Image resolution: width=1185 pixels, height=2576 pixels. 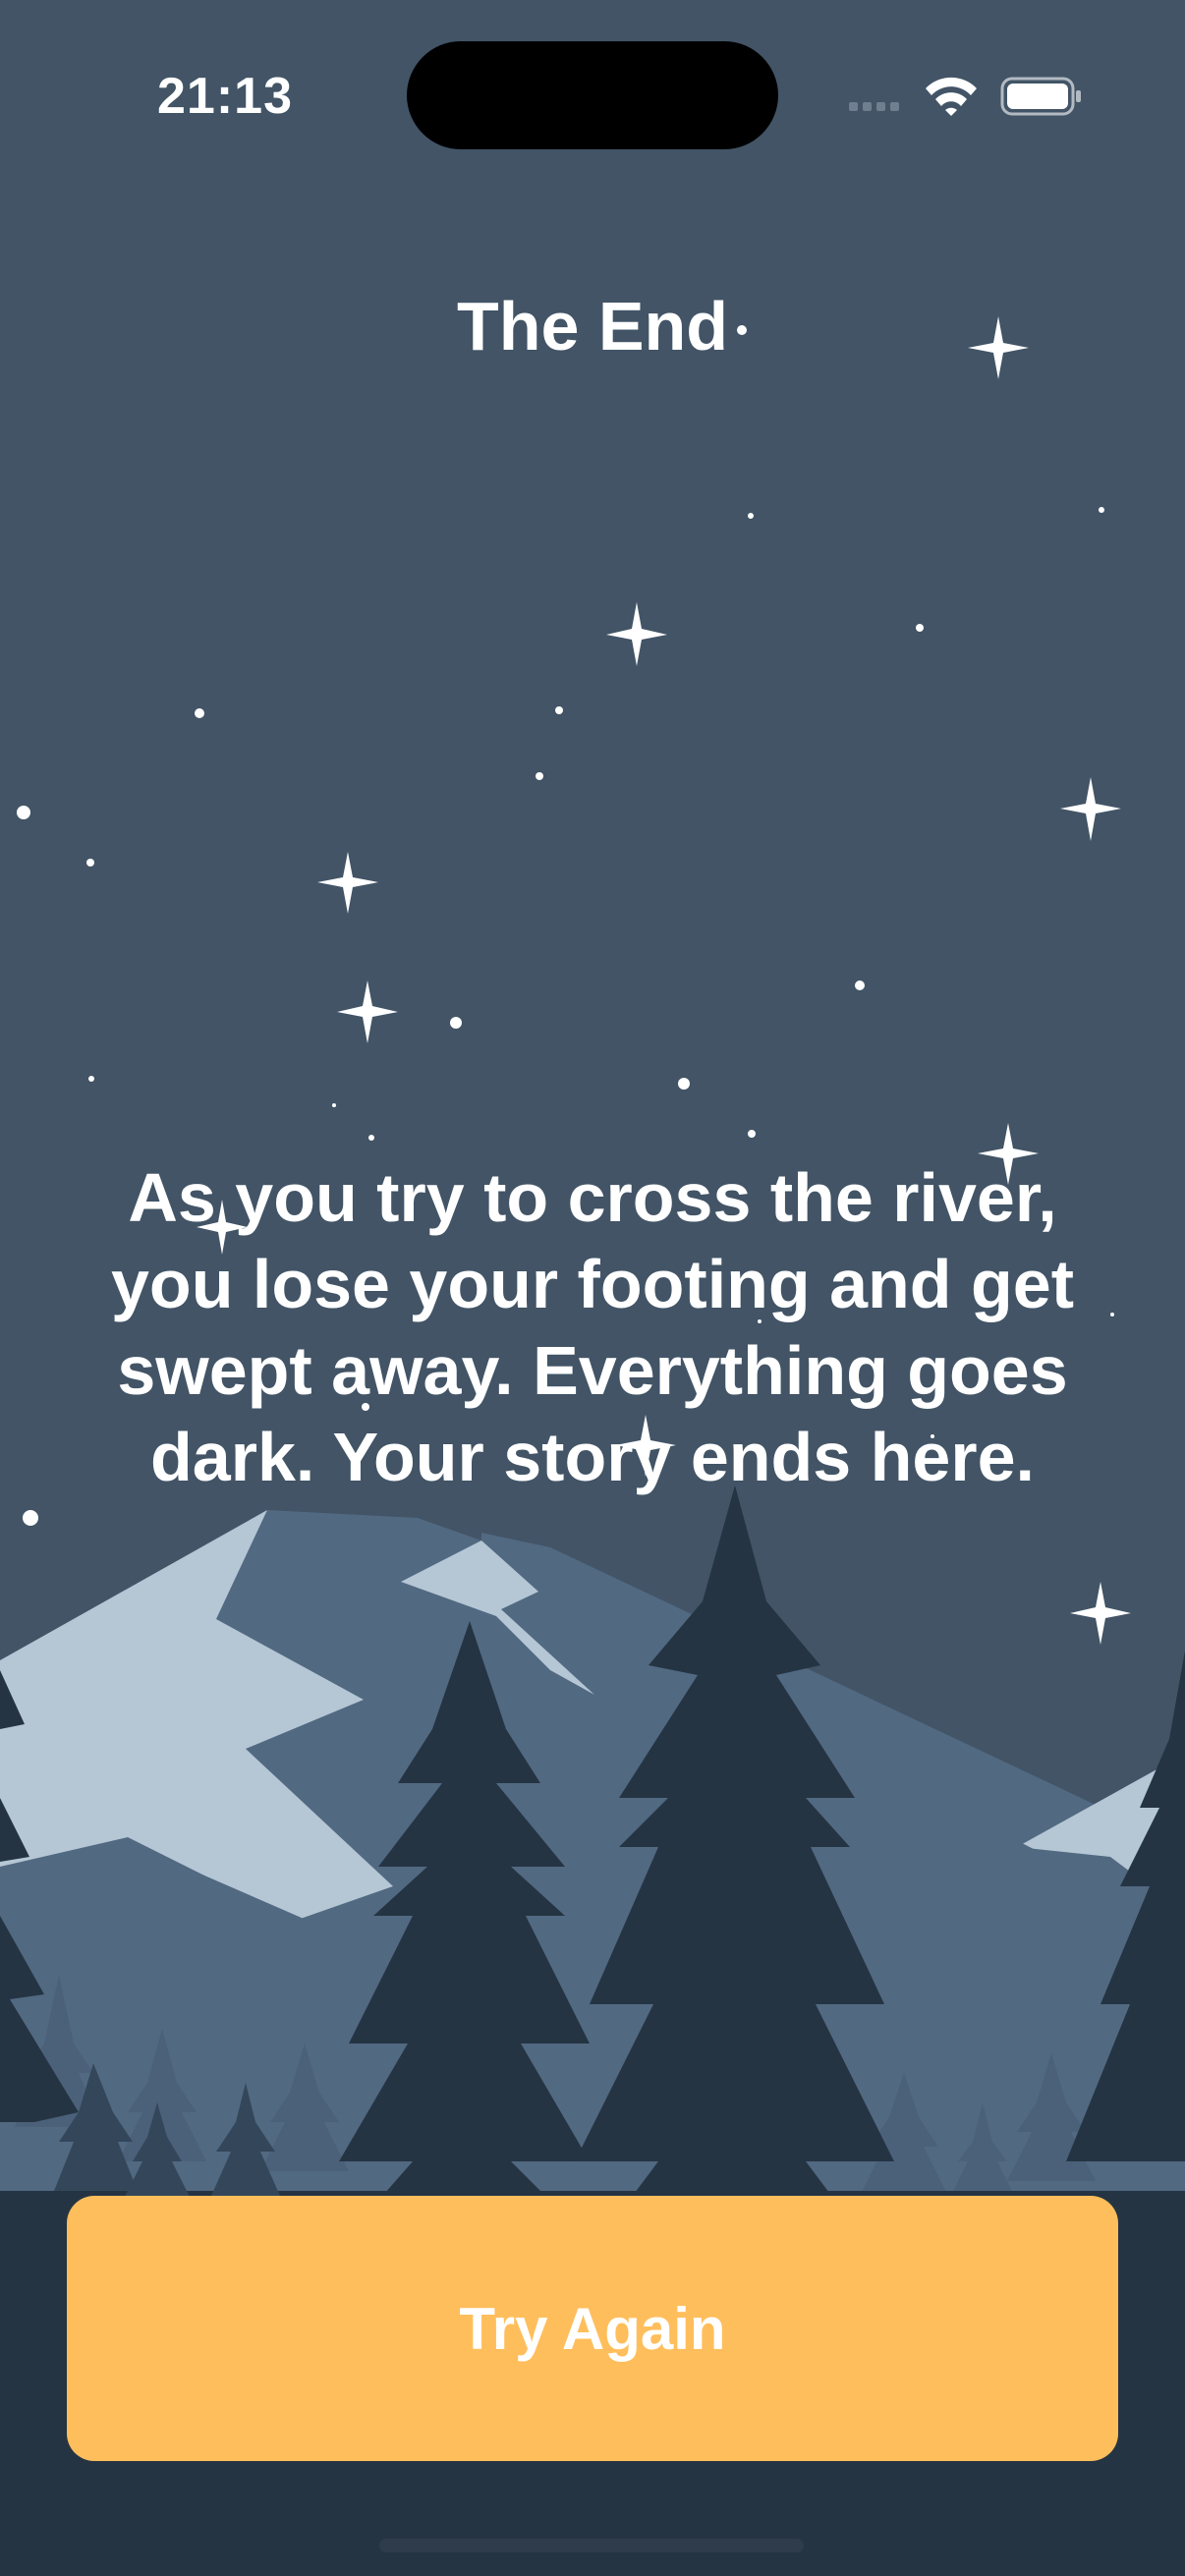 What do you see at coordinates (592, 2545) in the screenshot?
I see `home-indicator` at bounding box center [592, 2545].